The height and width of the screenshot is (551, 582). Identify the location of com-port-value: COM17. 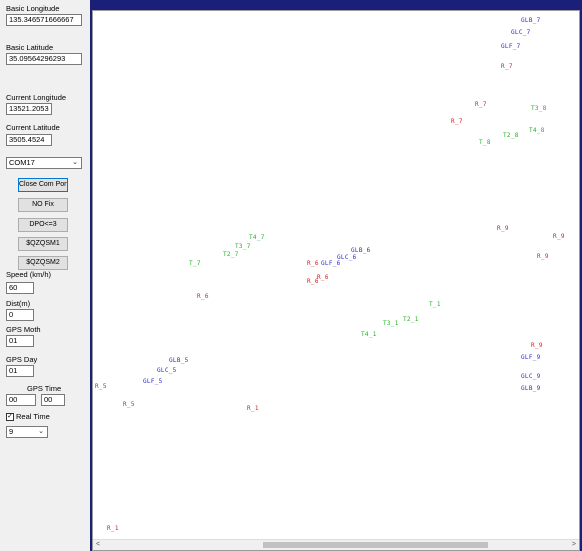
(22, 162).